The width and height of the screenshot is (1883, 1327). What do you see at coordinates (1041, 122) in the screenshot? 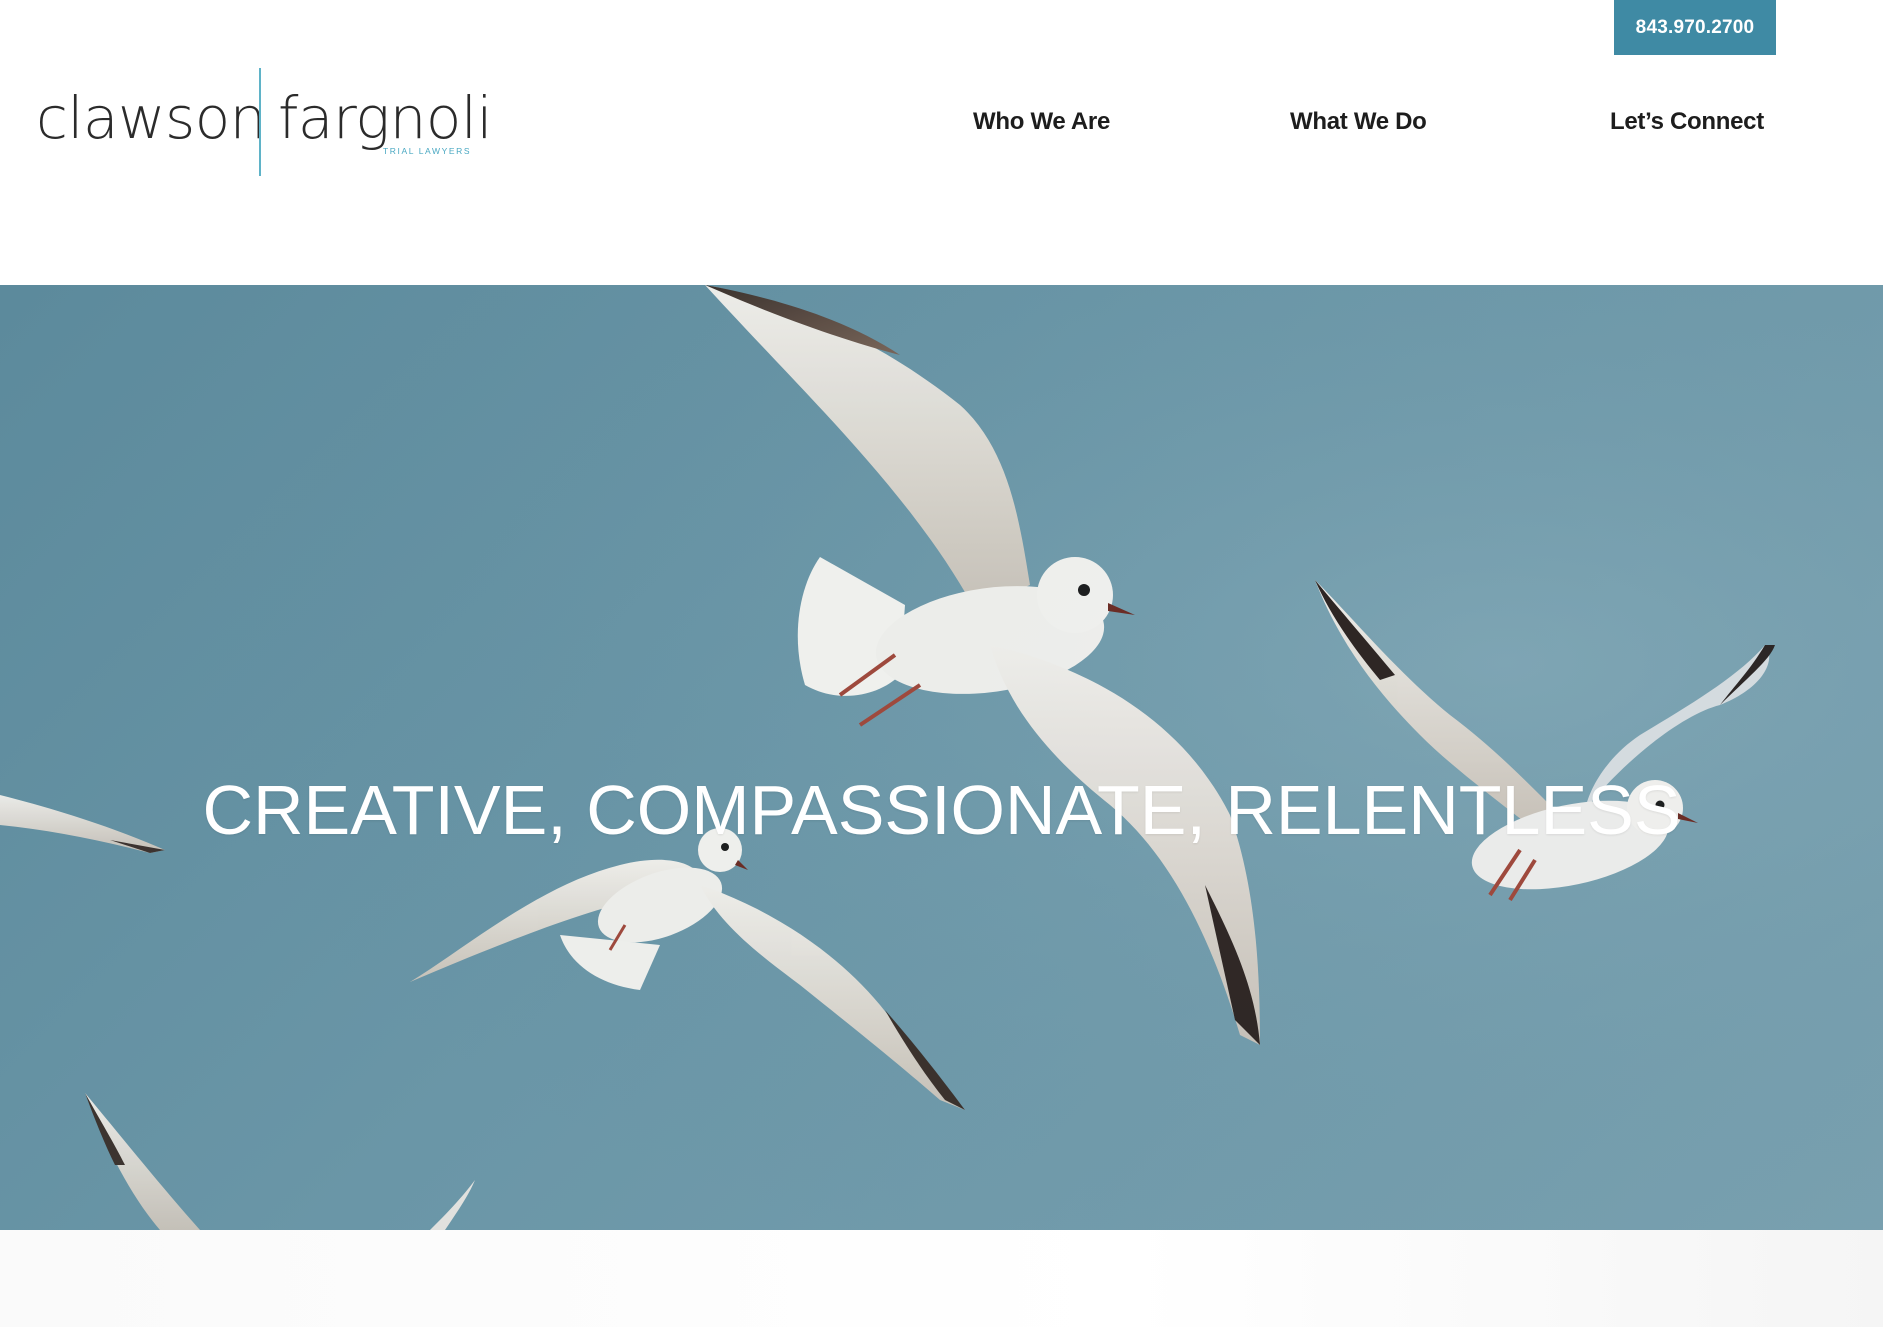
I see `nav-item-who-we-are: Who We Are` at bounding box center [1041, 122].